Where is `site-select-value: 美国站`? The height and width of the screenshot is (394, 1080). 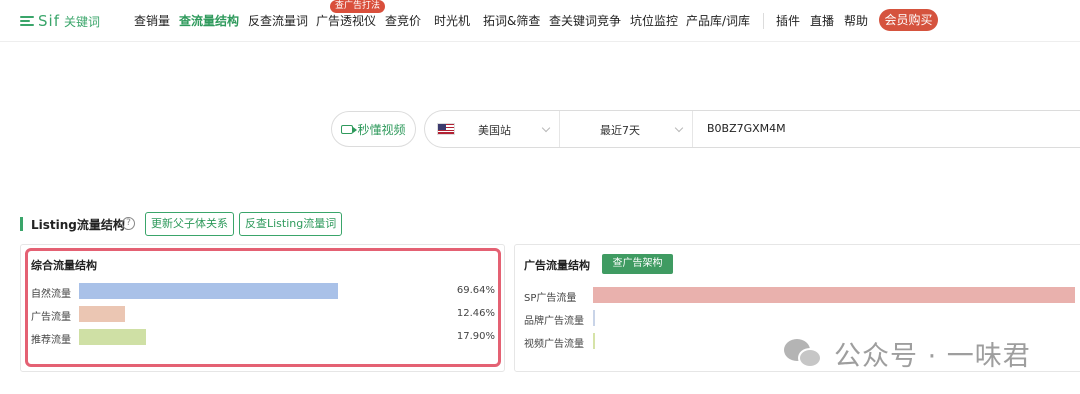
site-select-value: 美国站 is located at coordinates (494, 130).